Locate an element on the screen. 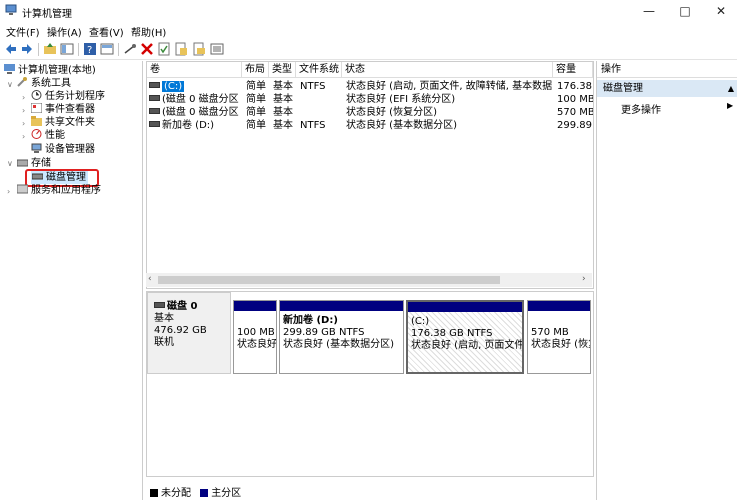  disk-icon is located at coordinates (159, 305).